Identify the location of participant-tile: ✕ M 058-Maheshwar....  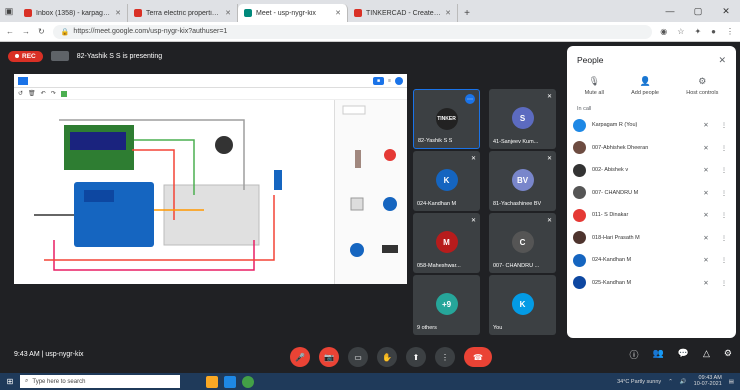
(446, 243).